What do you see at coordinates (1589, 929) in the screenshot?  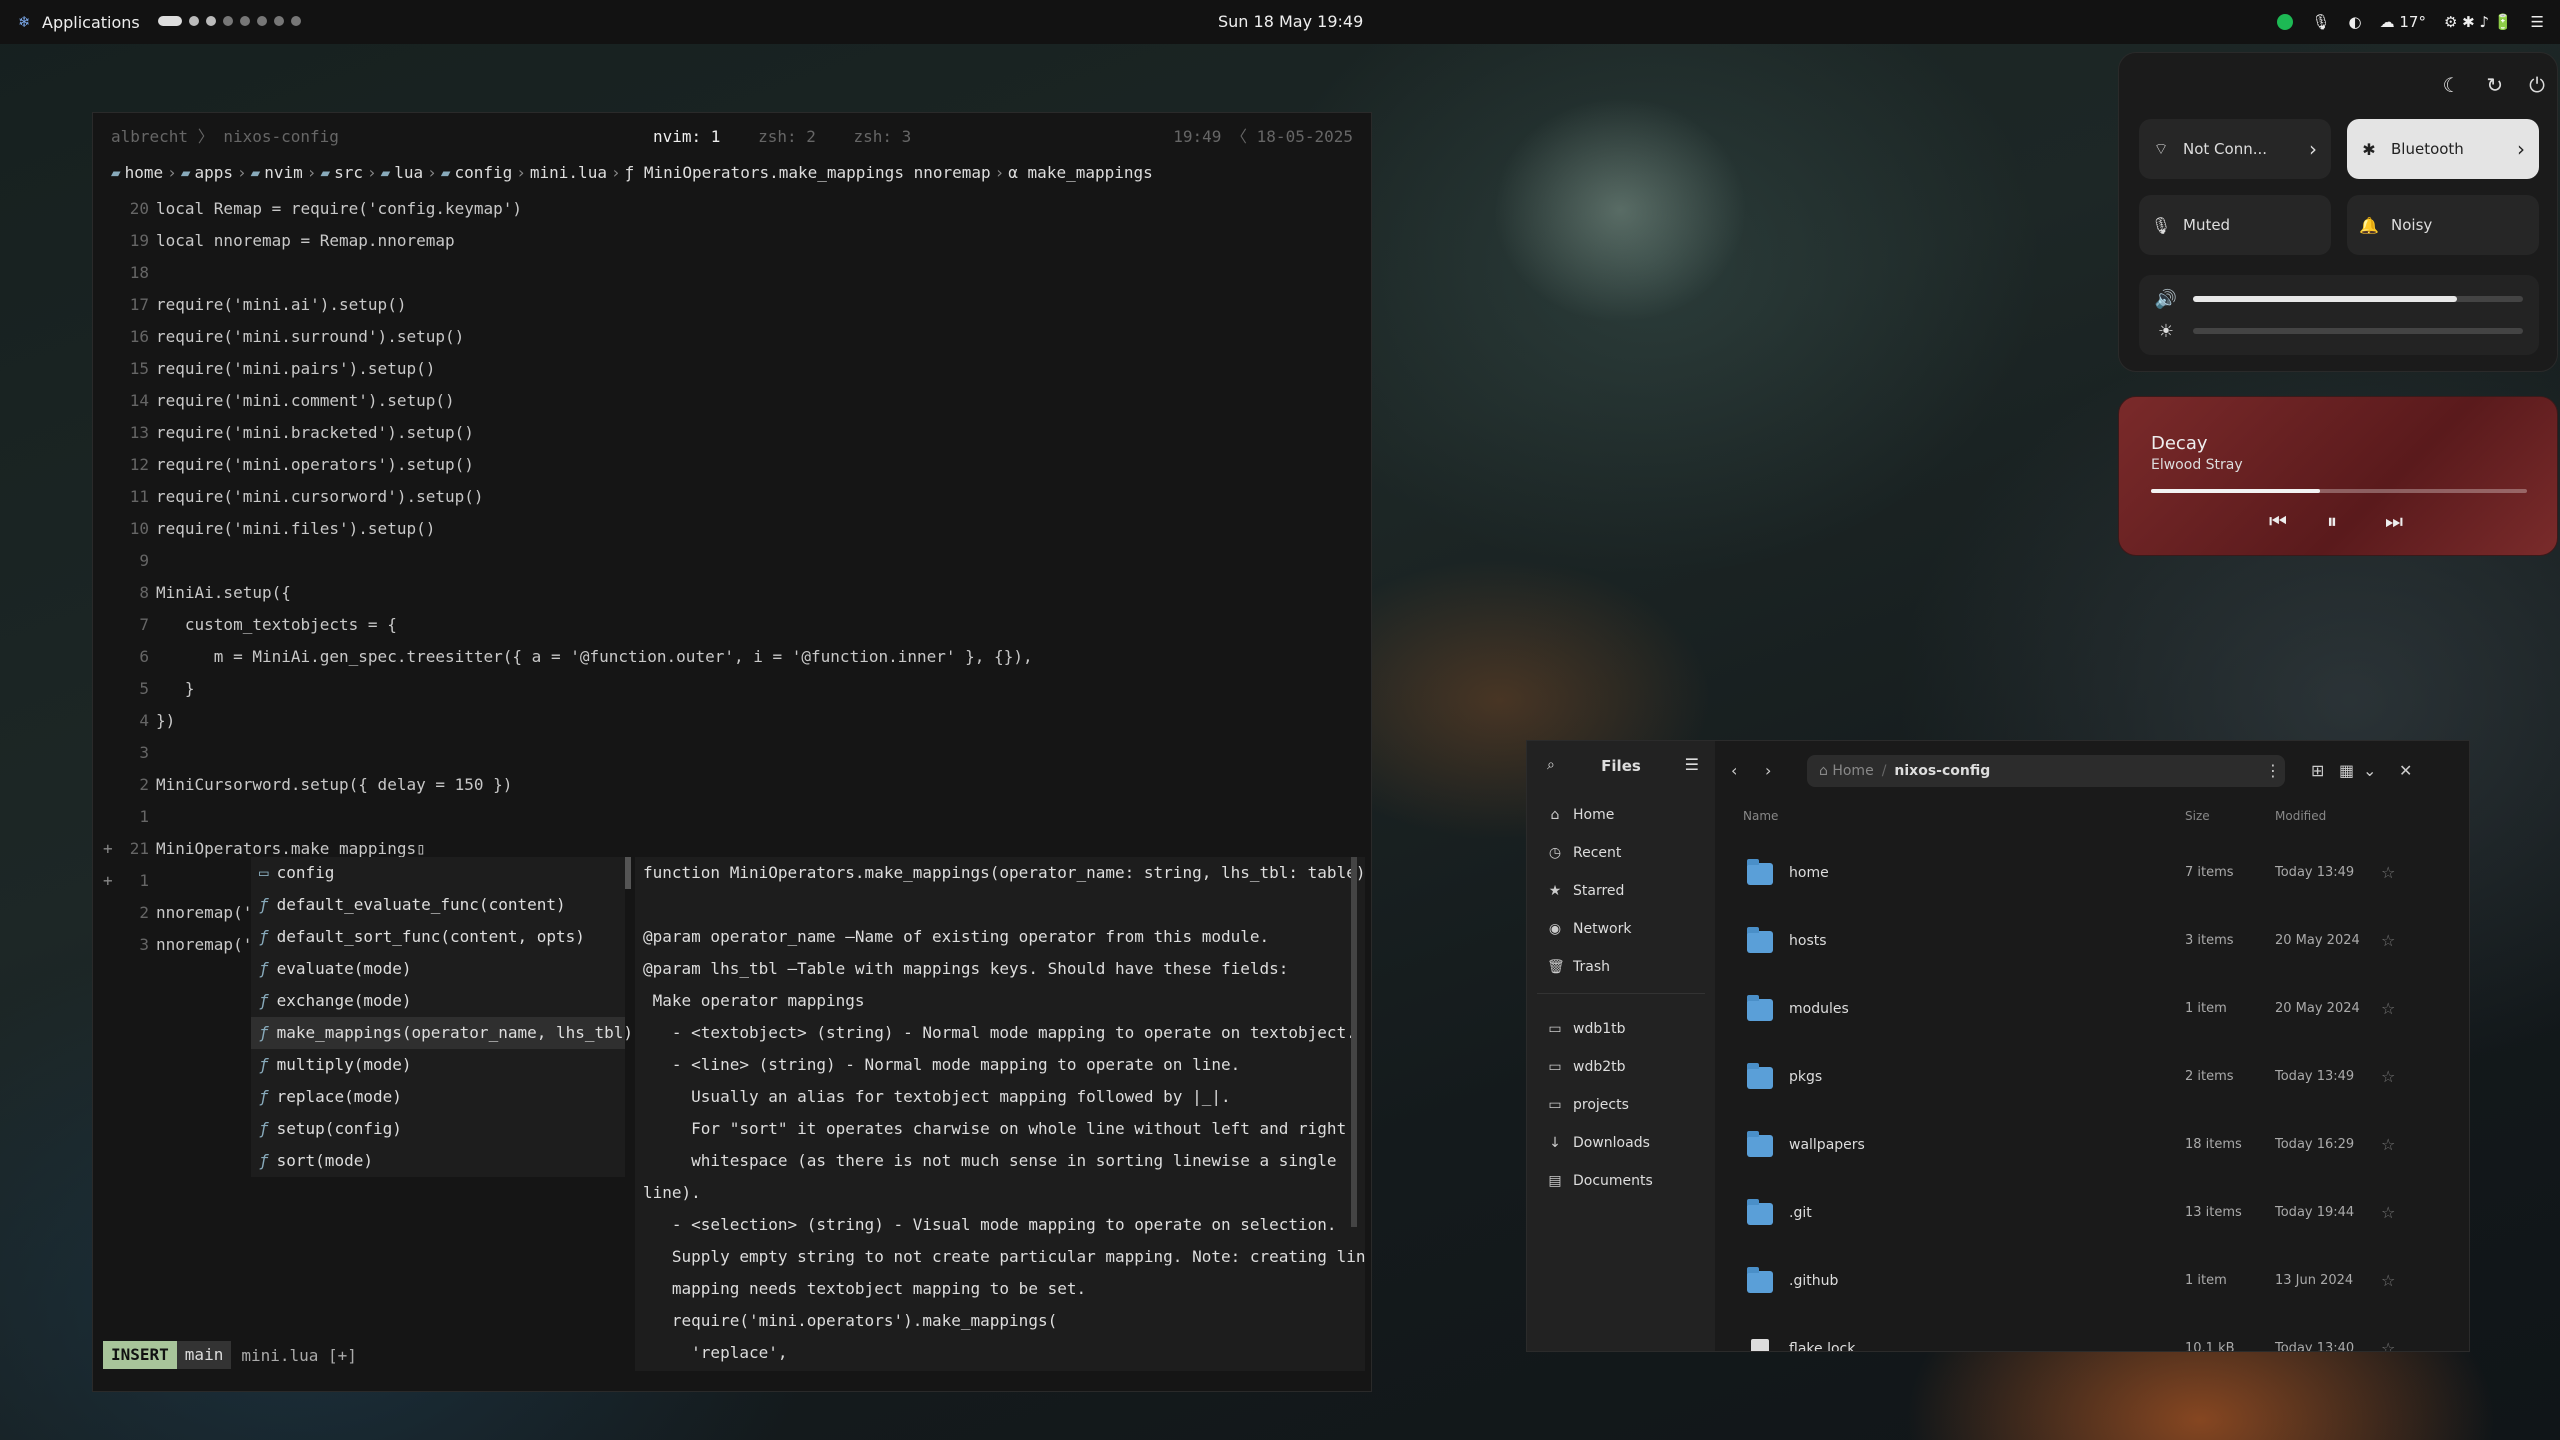 I see `sidebar-item-network: ◉ Network` at bounding box center [1589, 929].